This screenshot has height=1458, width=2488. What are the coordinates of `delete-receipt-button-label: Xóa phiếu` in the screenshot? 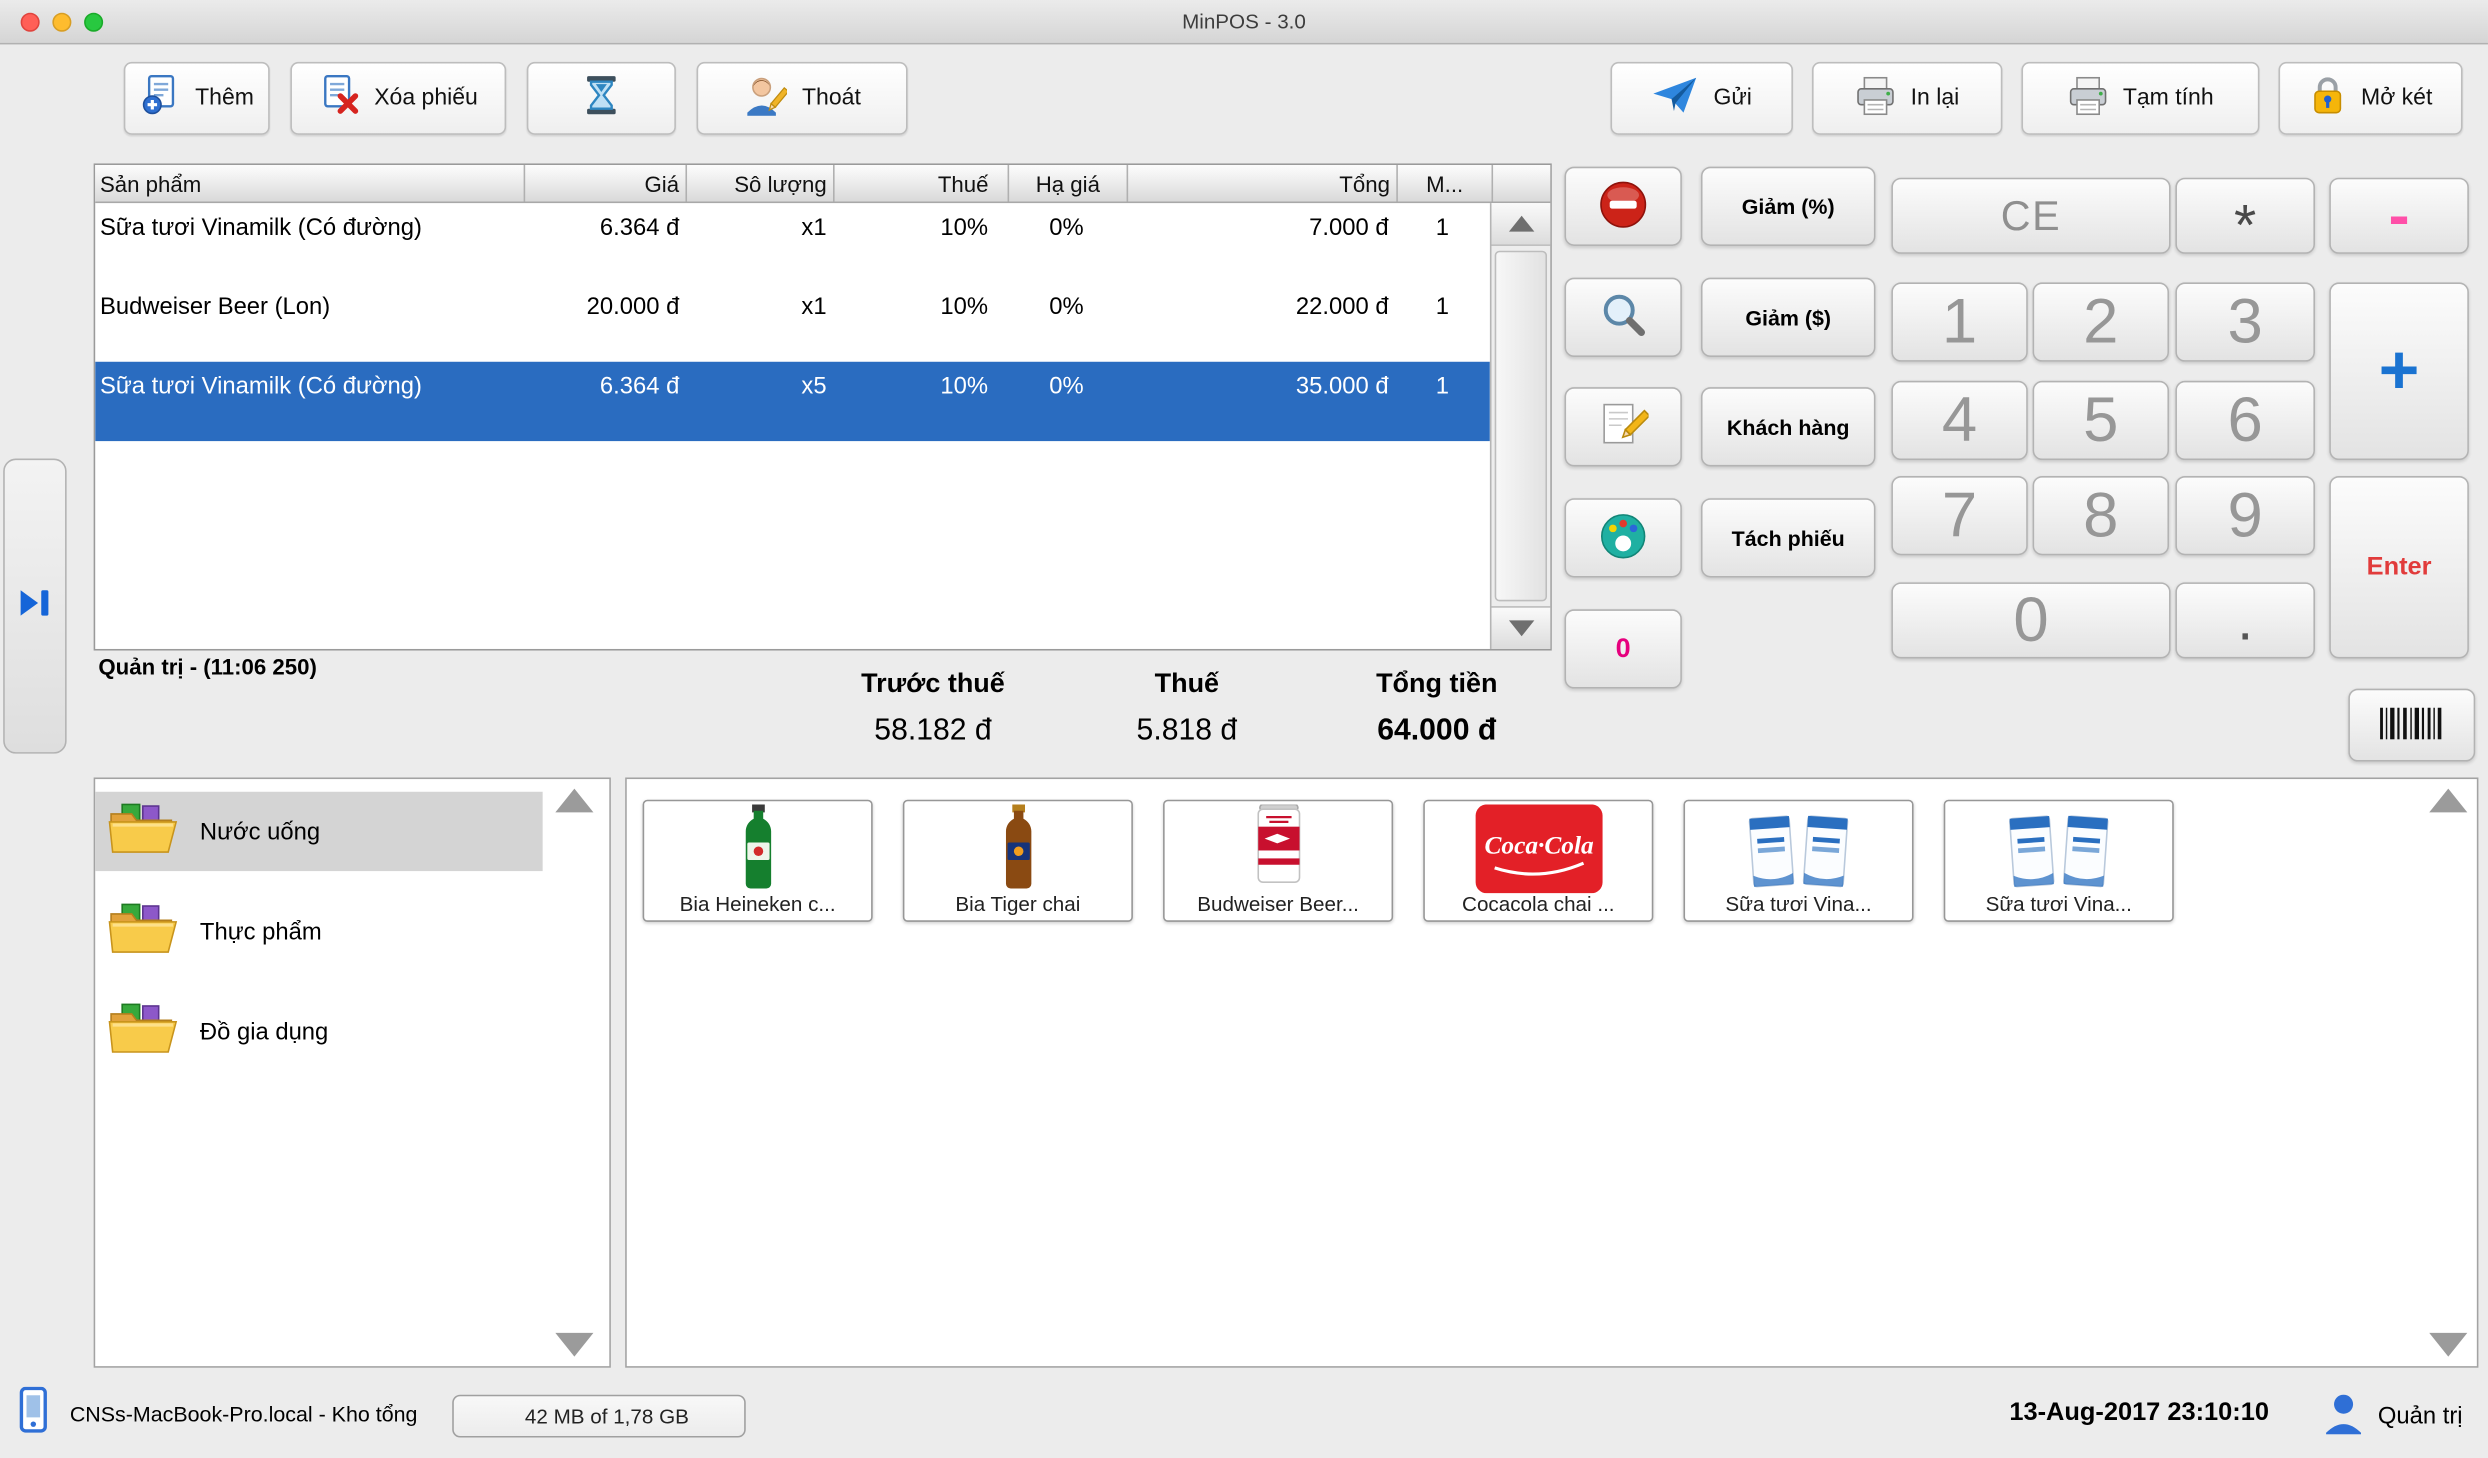 It's located at (426, 98).